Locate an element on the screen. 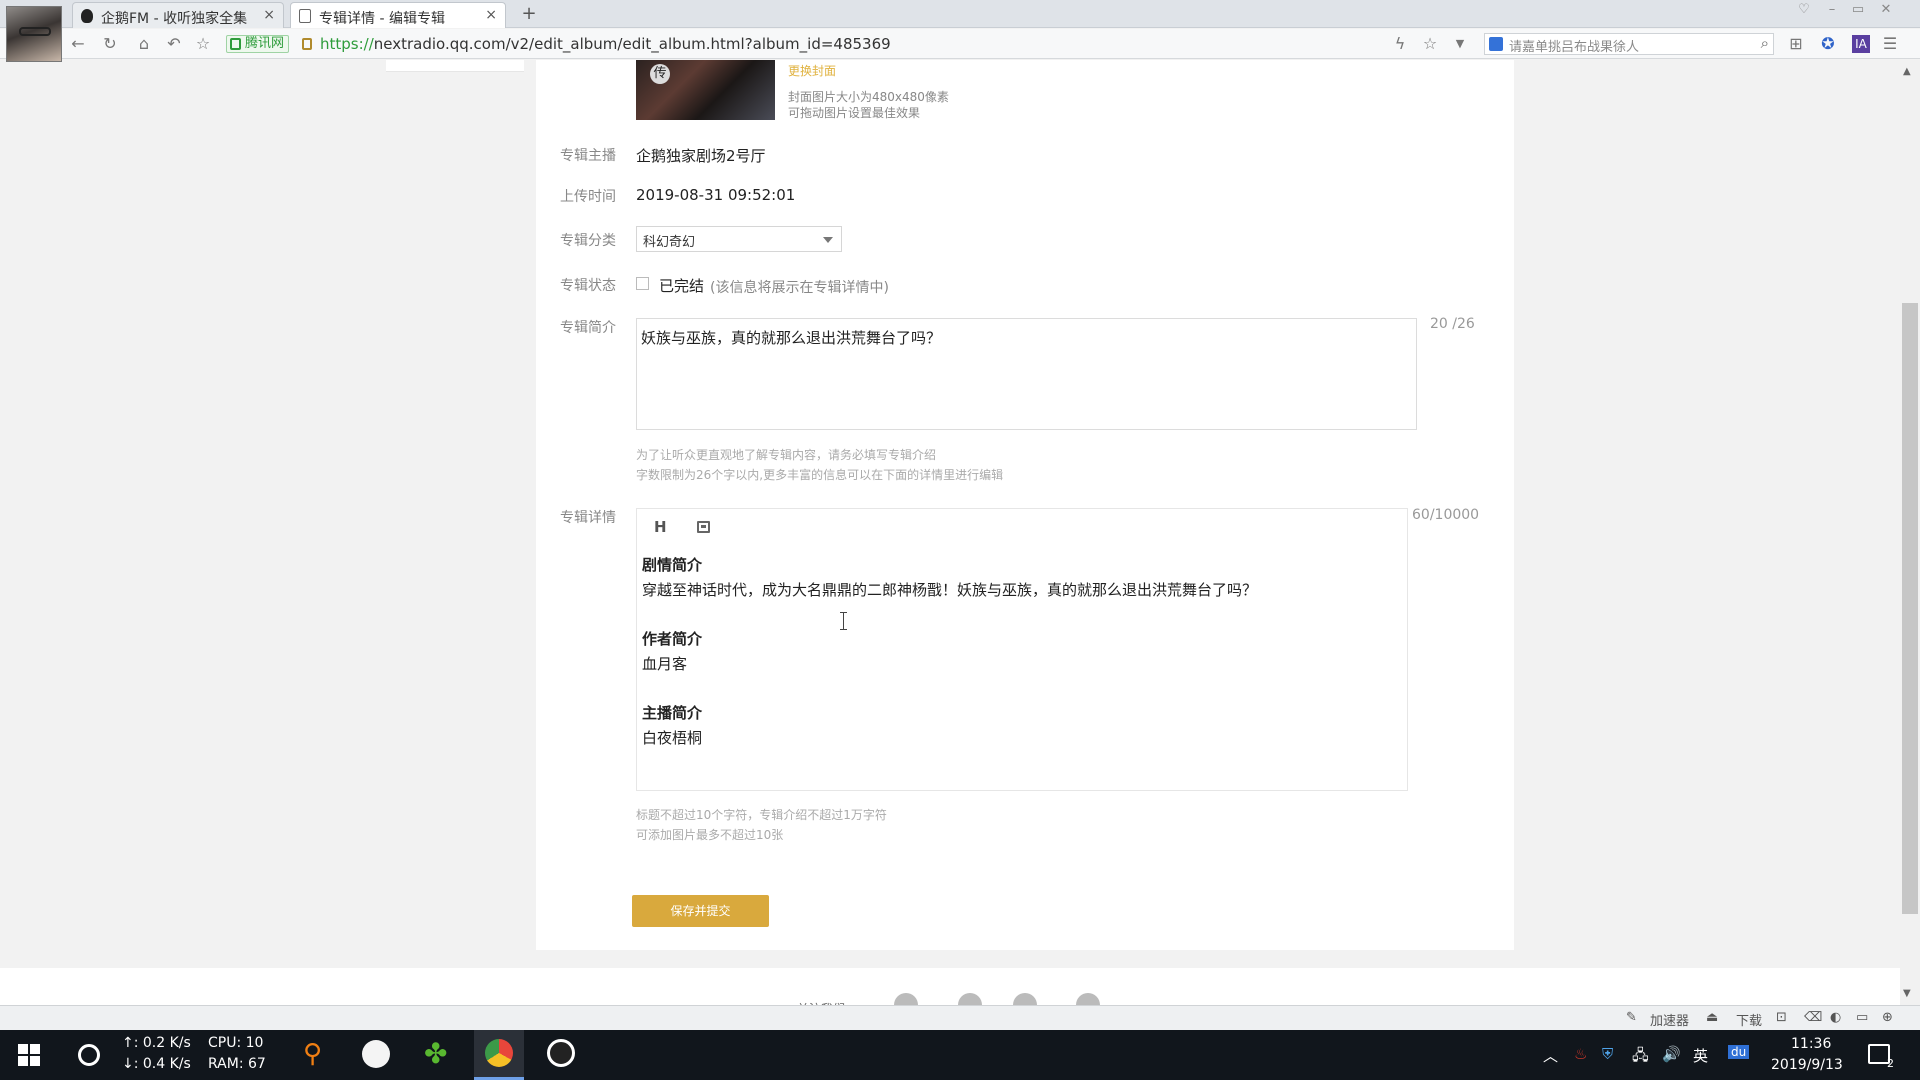  tray-app-icon: ♨ is located at coordinates (1580, 1054).